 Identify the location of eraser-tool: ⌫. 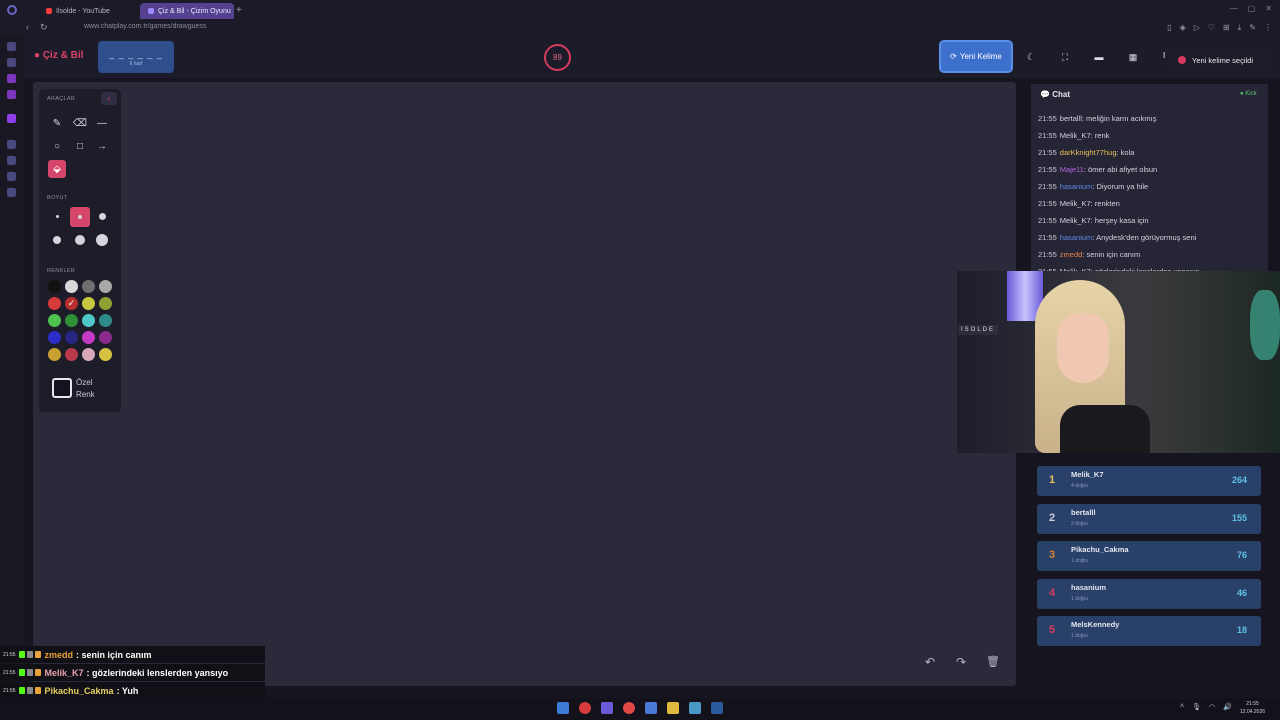
(80, 123).